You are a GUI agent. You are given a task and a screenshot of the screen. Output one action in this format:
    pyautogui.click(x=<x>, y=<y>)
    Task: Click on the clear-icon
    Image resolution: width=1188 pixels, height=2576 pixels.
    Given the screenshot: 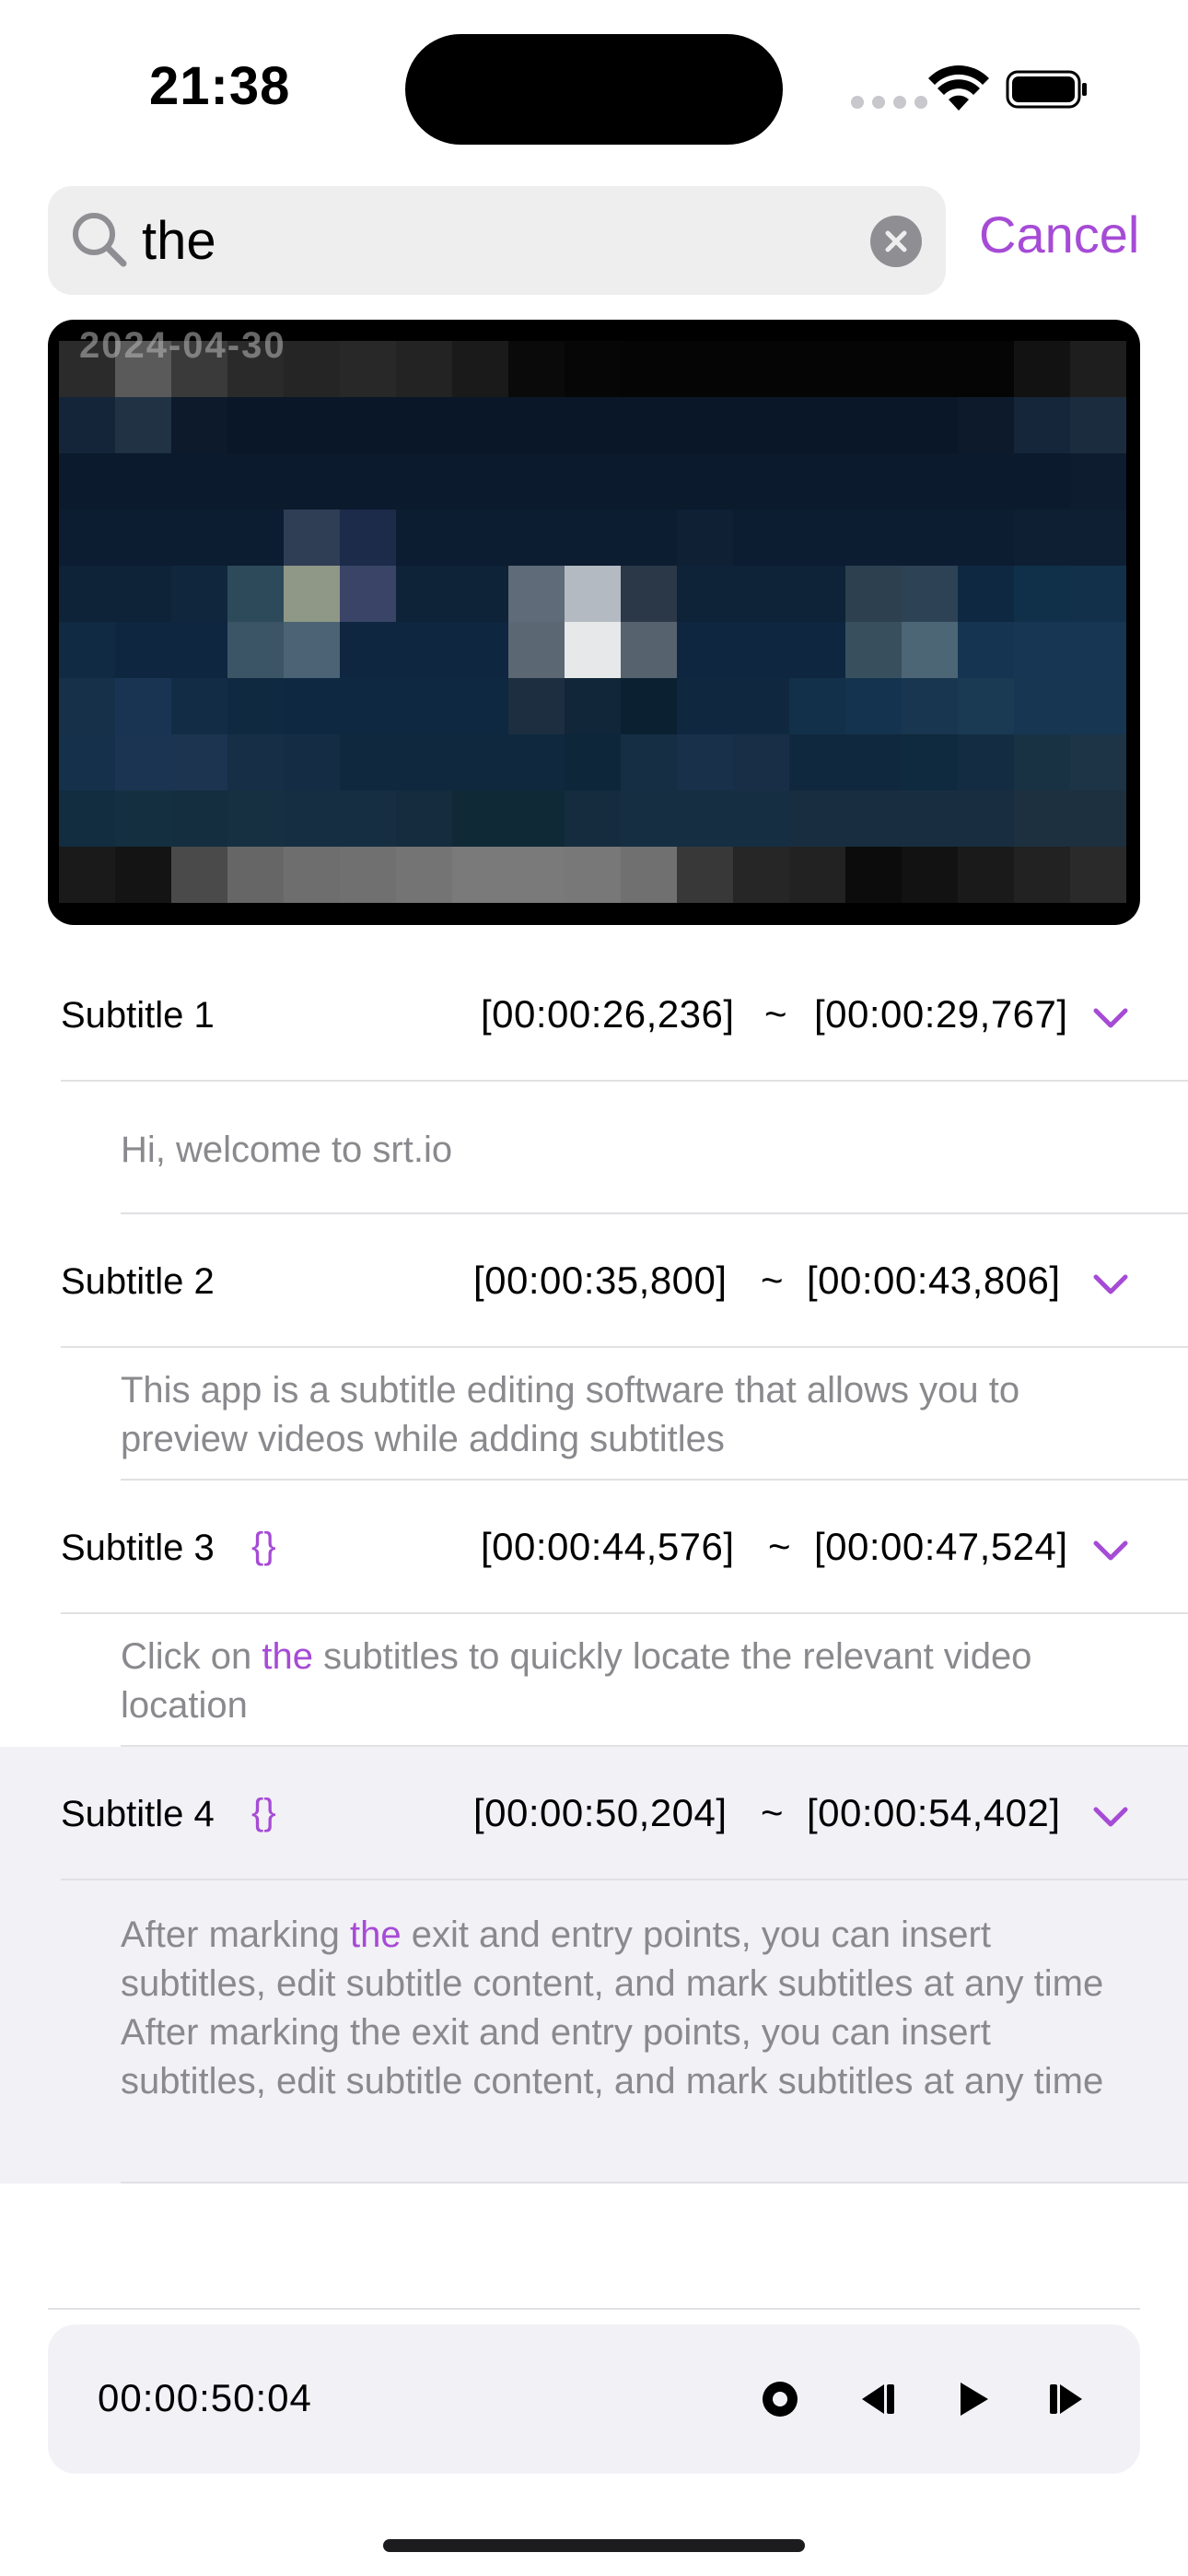 What is the action you would take?
    pyautogui.click(x=896, y=241)
    